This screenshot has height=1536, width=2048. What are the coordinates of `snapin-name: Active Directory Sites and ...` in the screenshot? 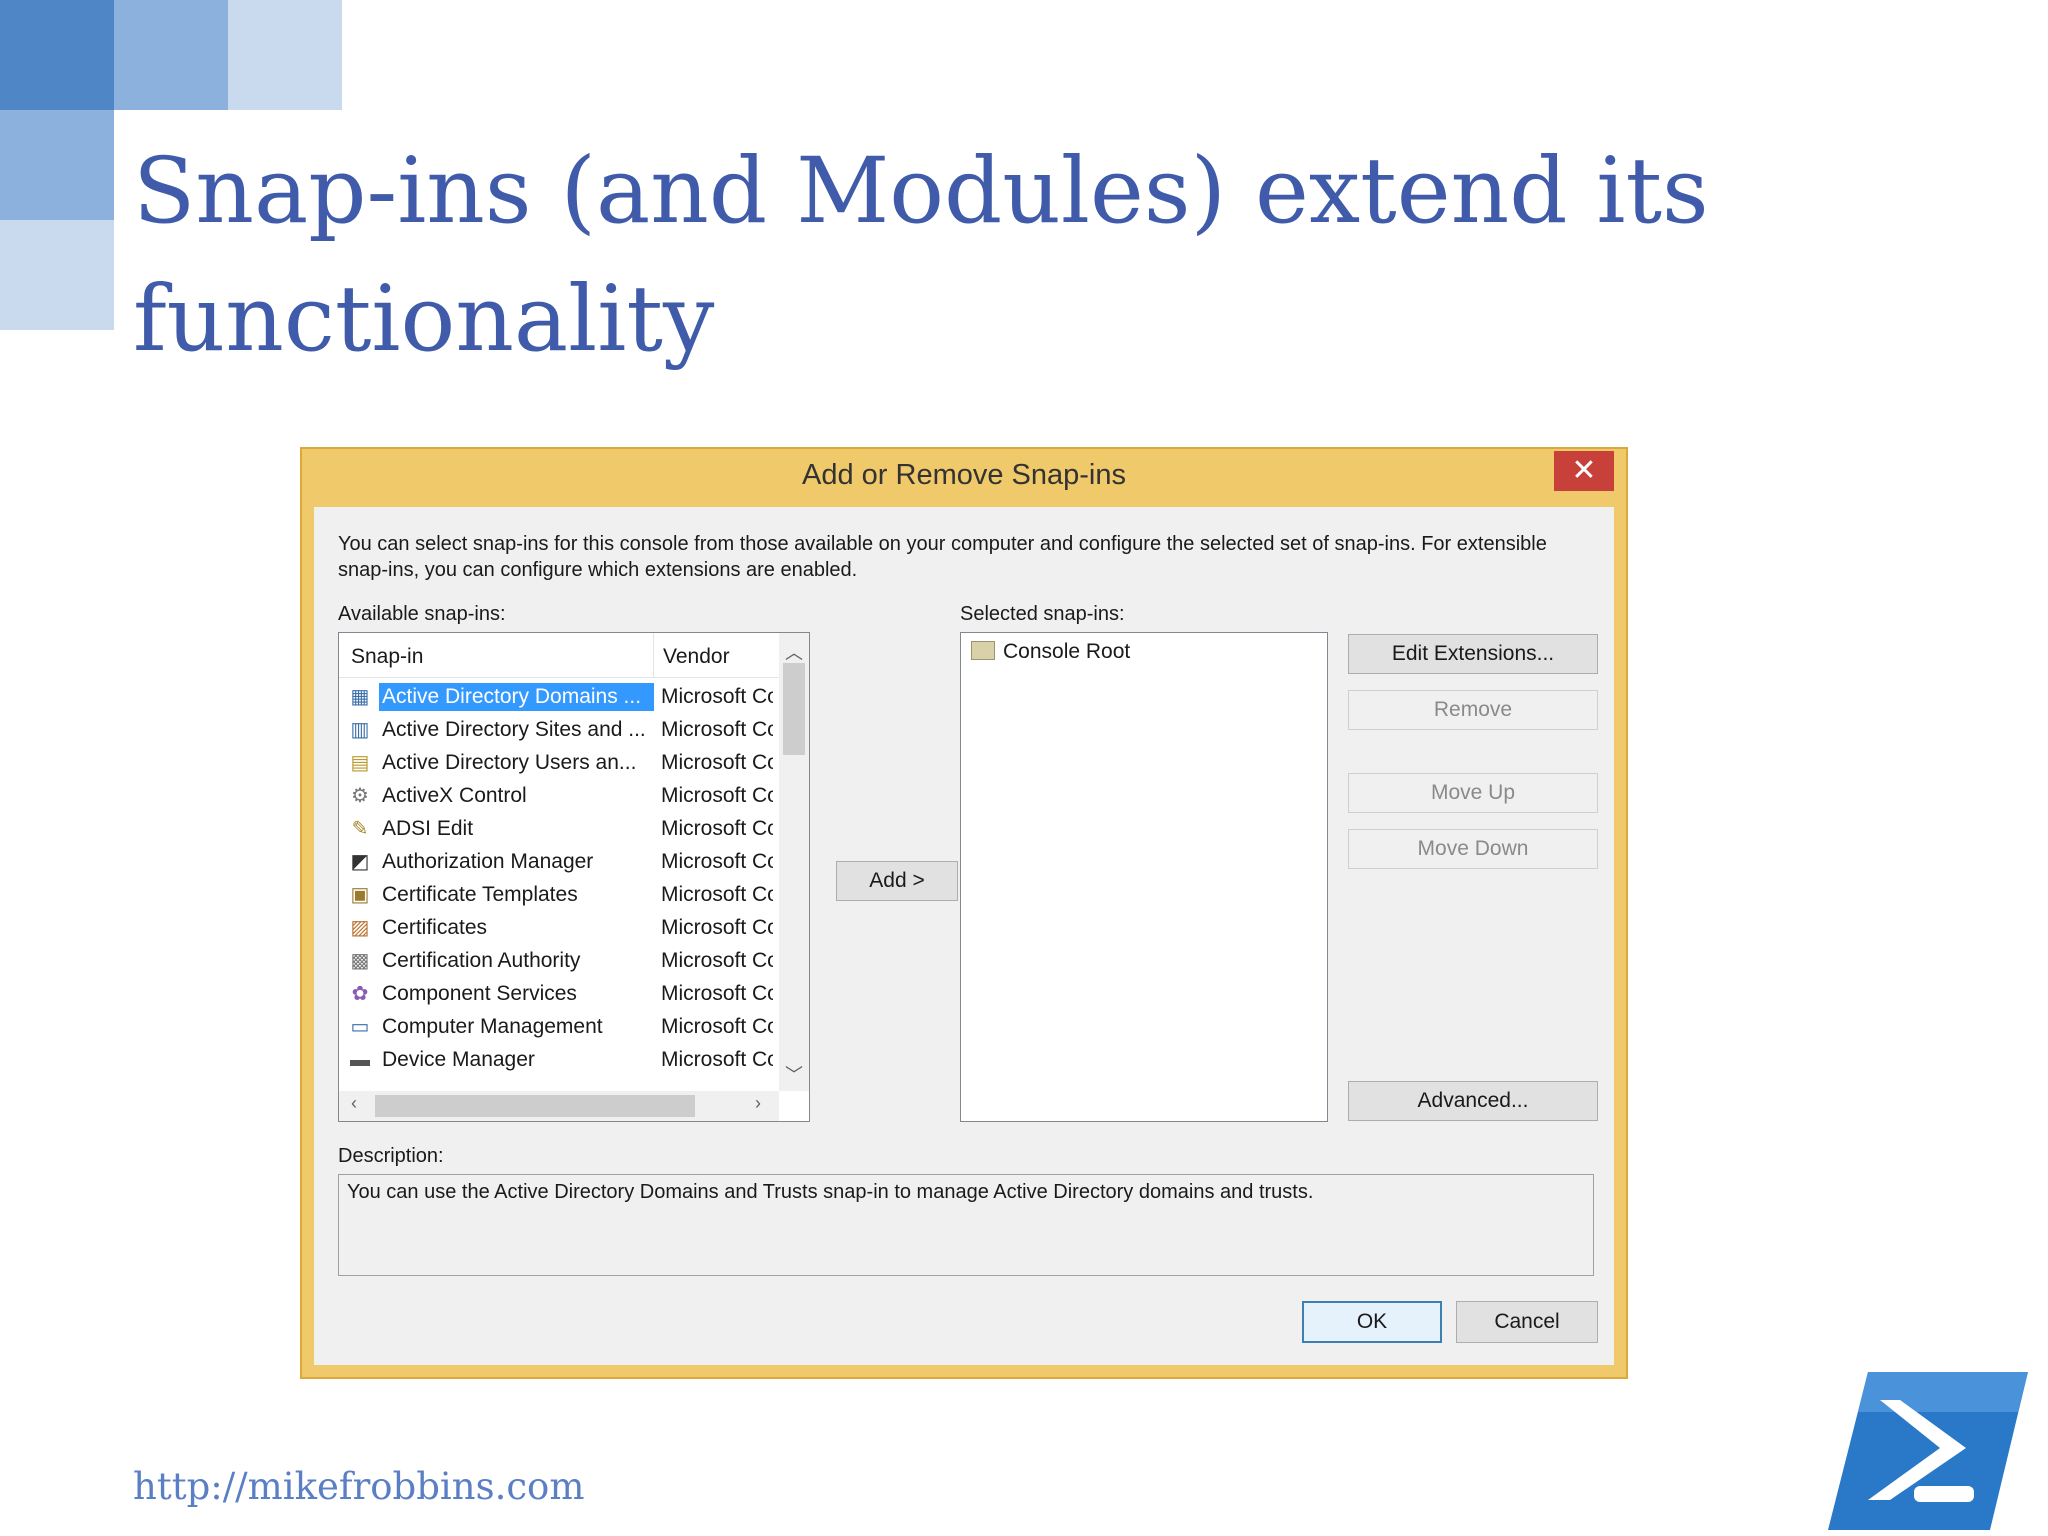 It's located at (514, 729).